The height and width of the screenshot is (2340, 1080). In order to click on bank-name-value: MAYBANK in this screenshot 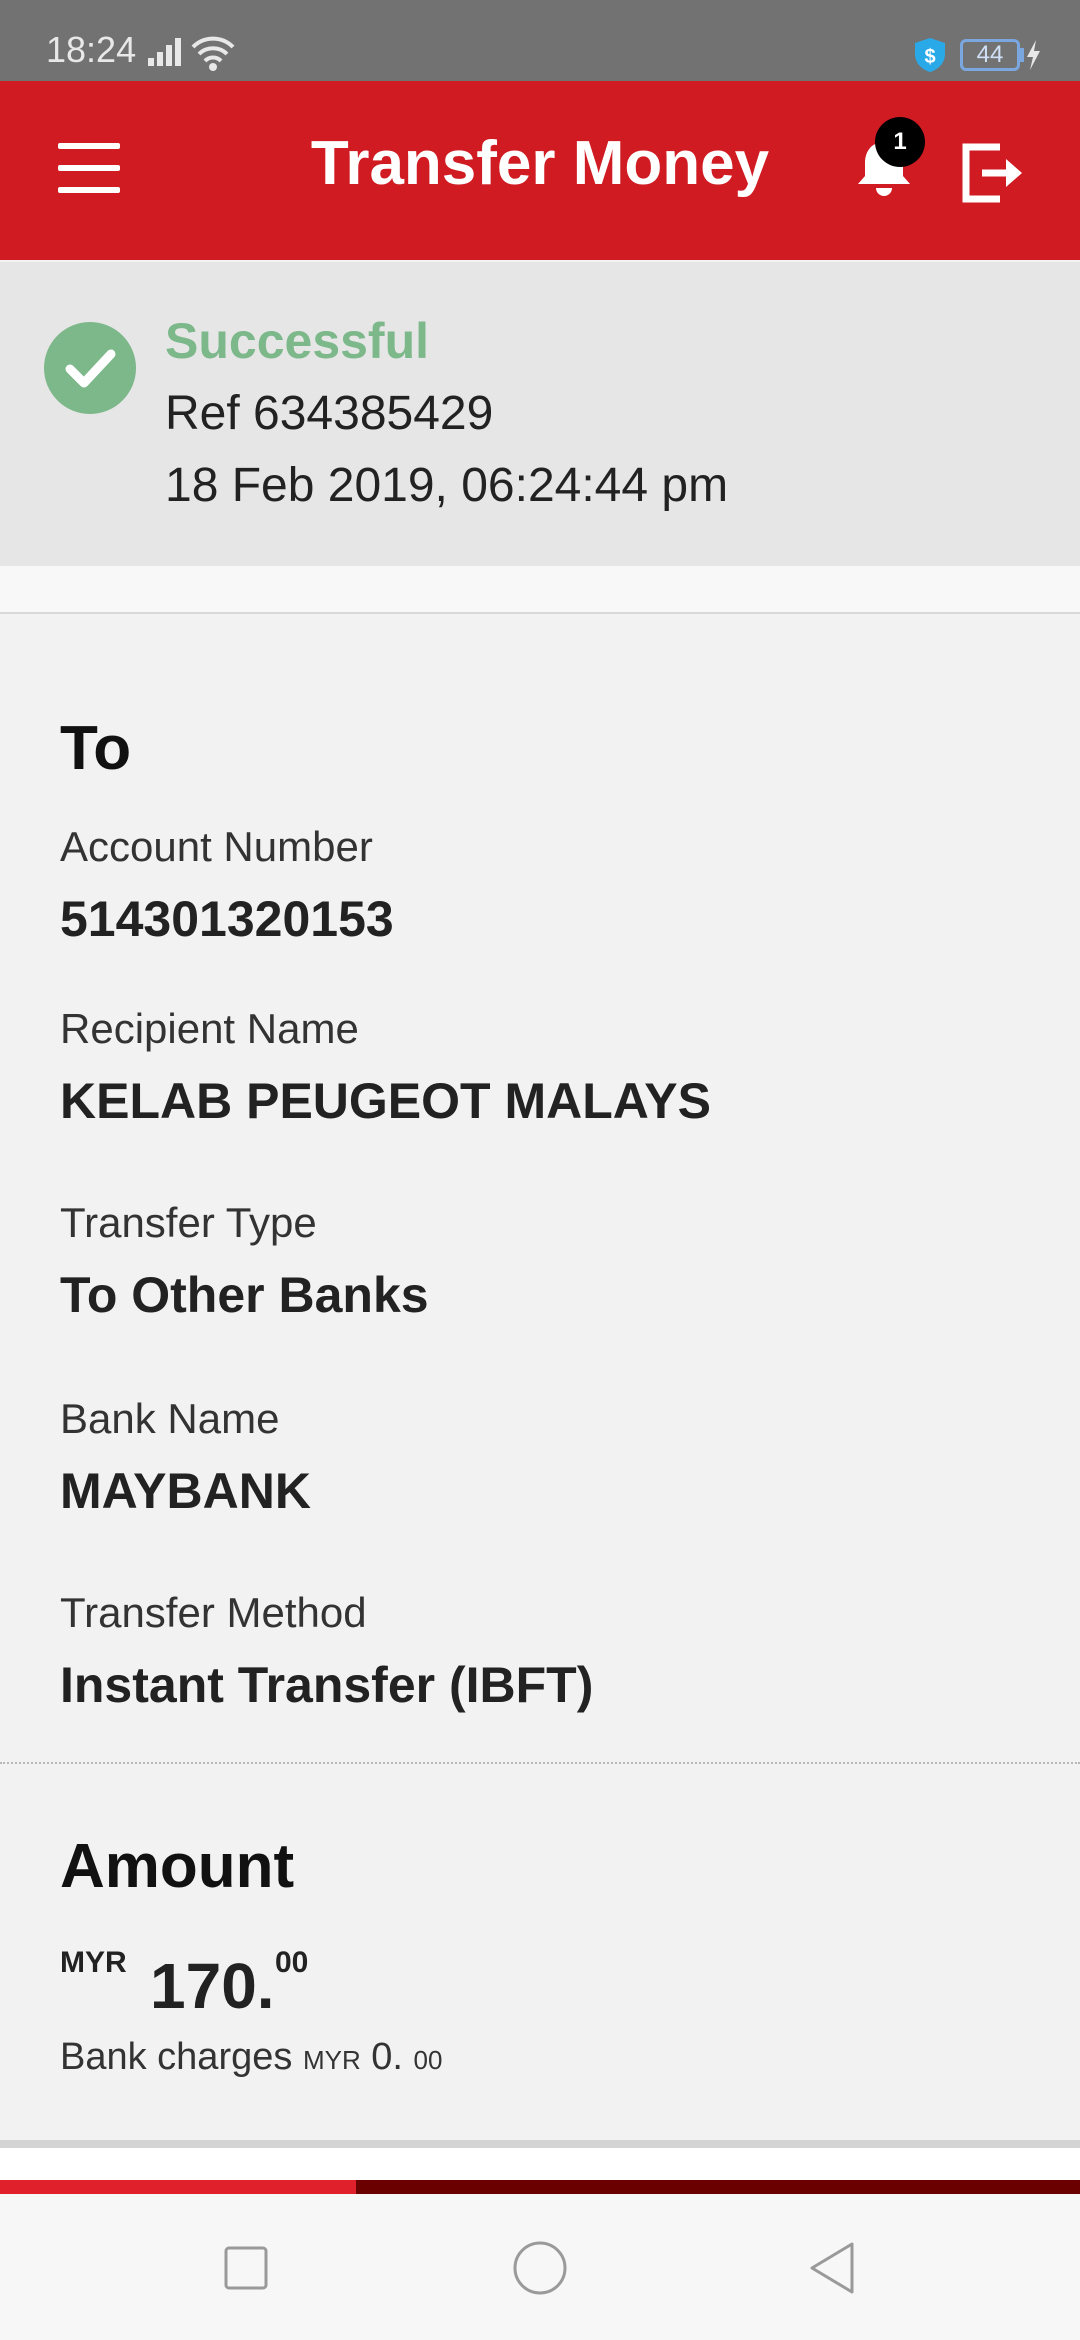, I will do `click(185, 1491)`.